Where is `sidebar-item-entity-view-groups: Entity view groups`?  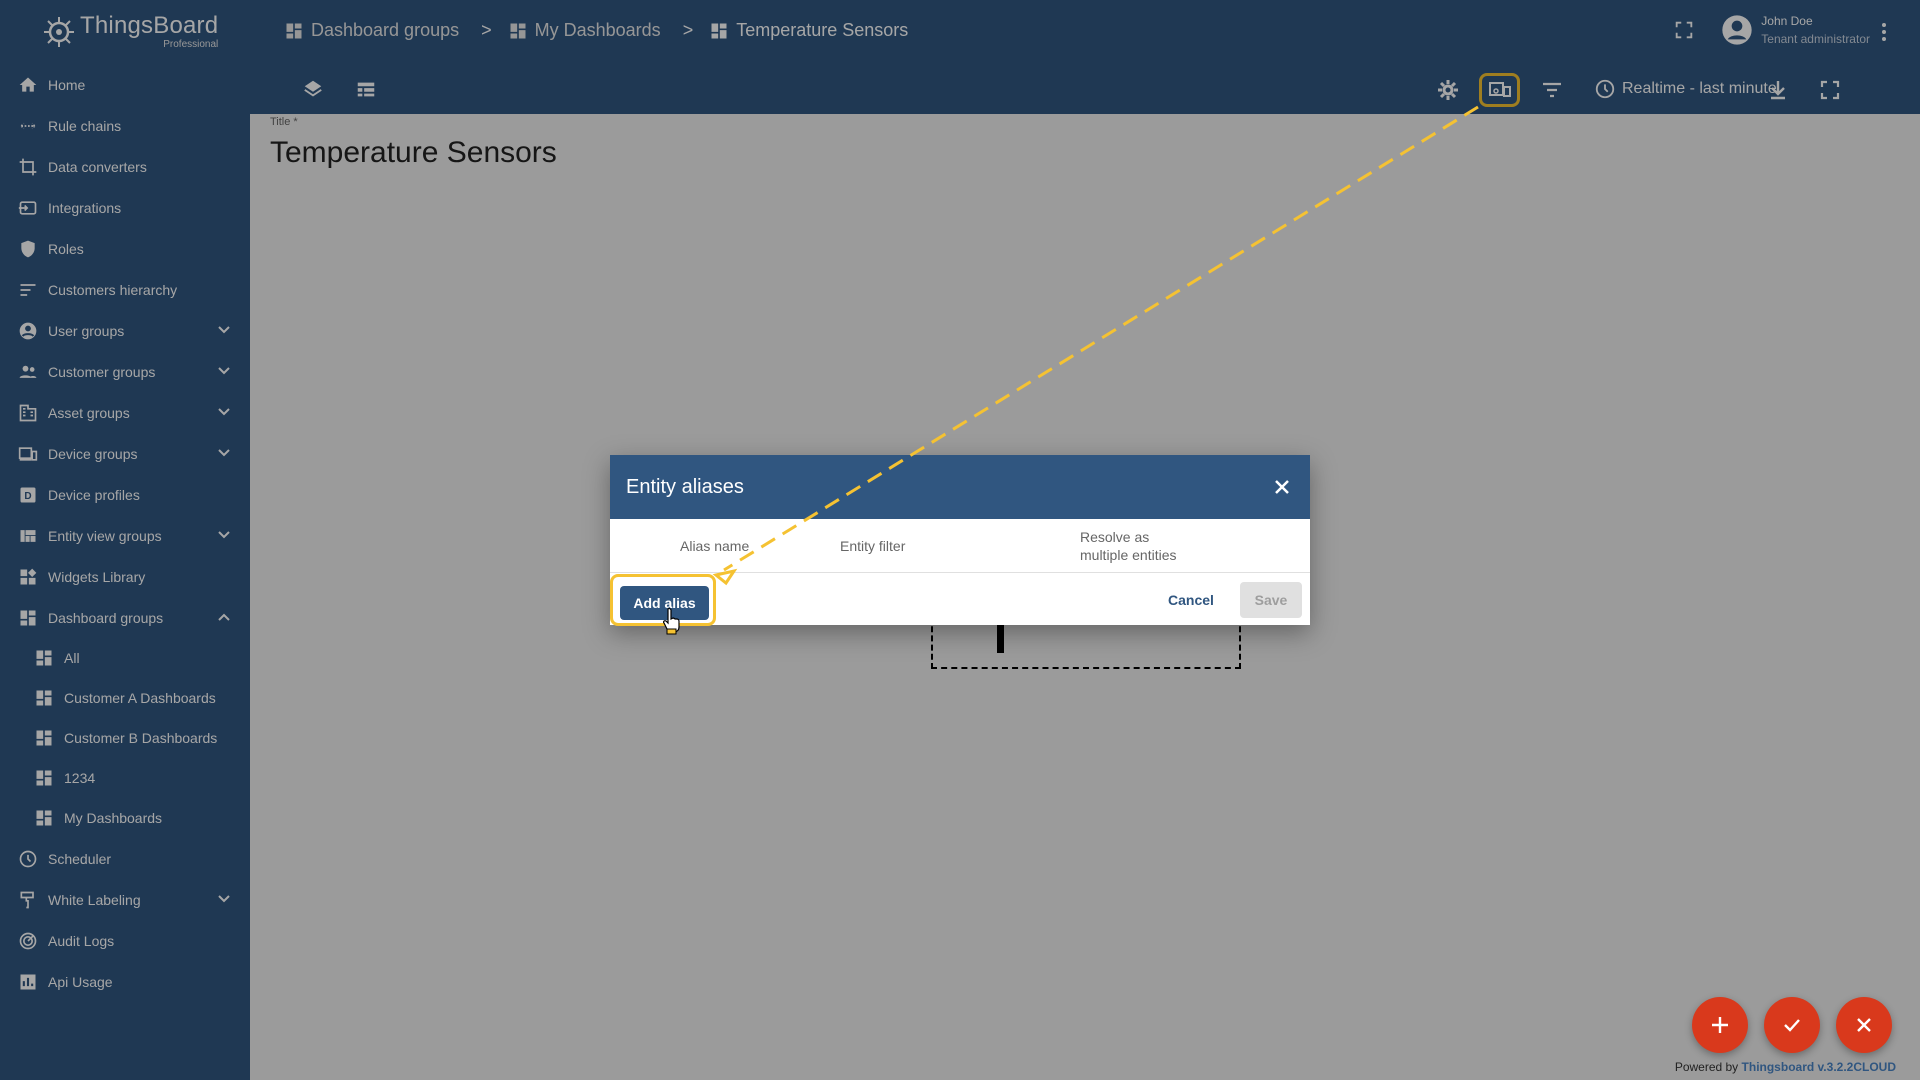
sidebar-item-entity-view-groups: Entity view groups is located at coordinates (125, 535).